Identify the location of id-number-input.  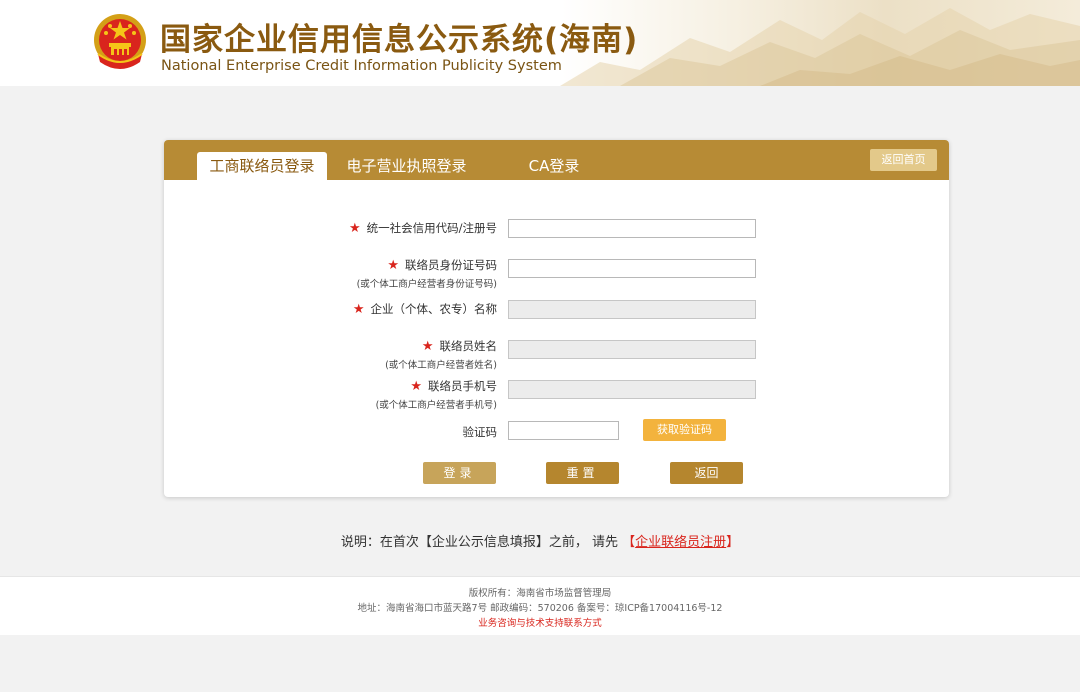
(632, 268).